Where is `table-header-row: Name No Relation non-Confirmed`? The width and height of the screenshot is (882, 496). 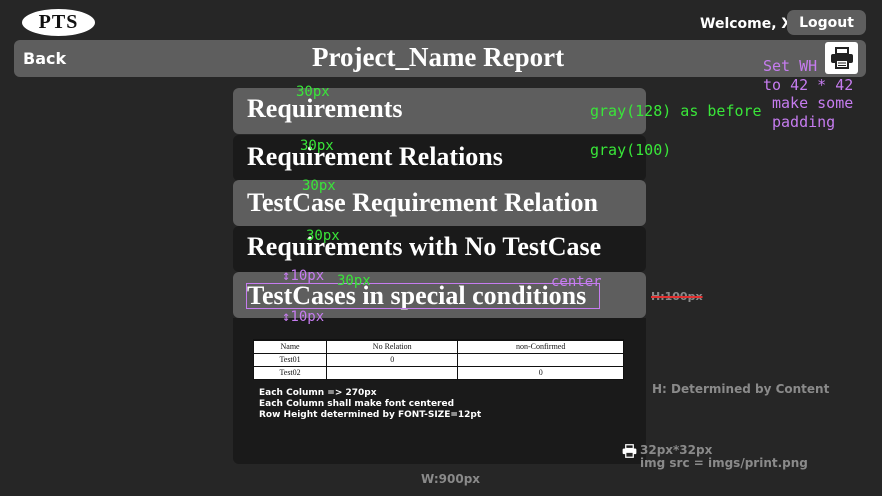
table-header-row: Name No Relation non-Confirmed is located at coordinates (438, 346).